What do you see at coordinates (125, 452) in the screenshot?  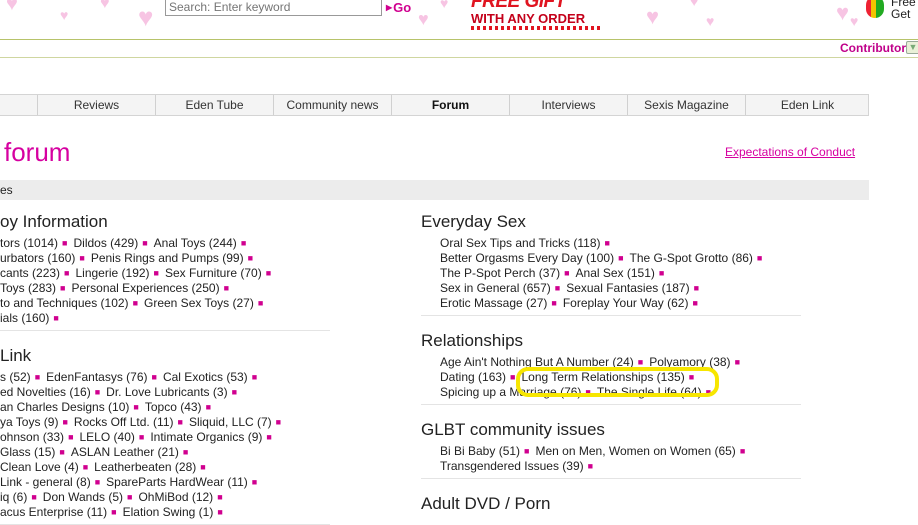 I see `forum-category-link: ASLAN Leather (21)` at bounding box center [125, 452].